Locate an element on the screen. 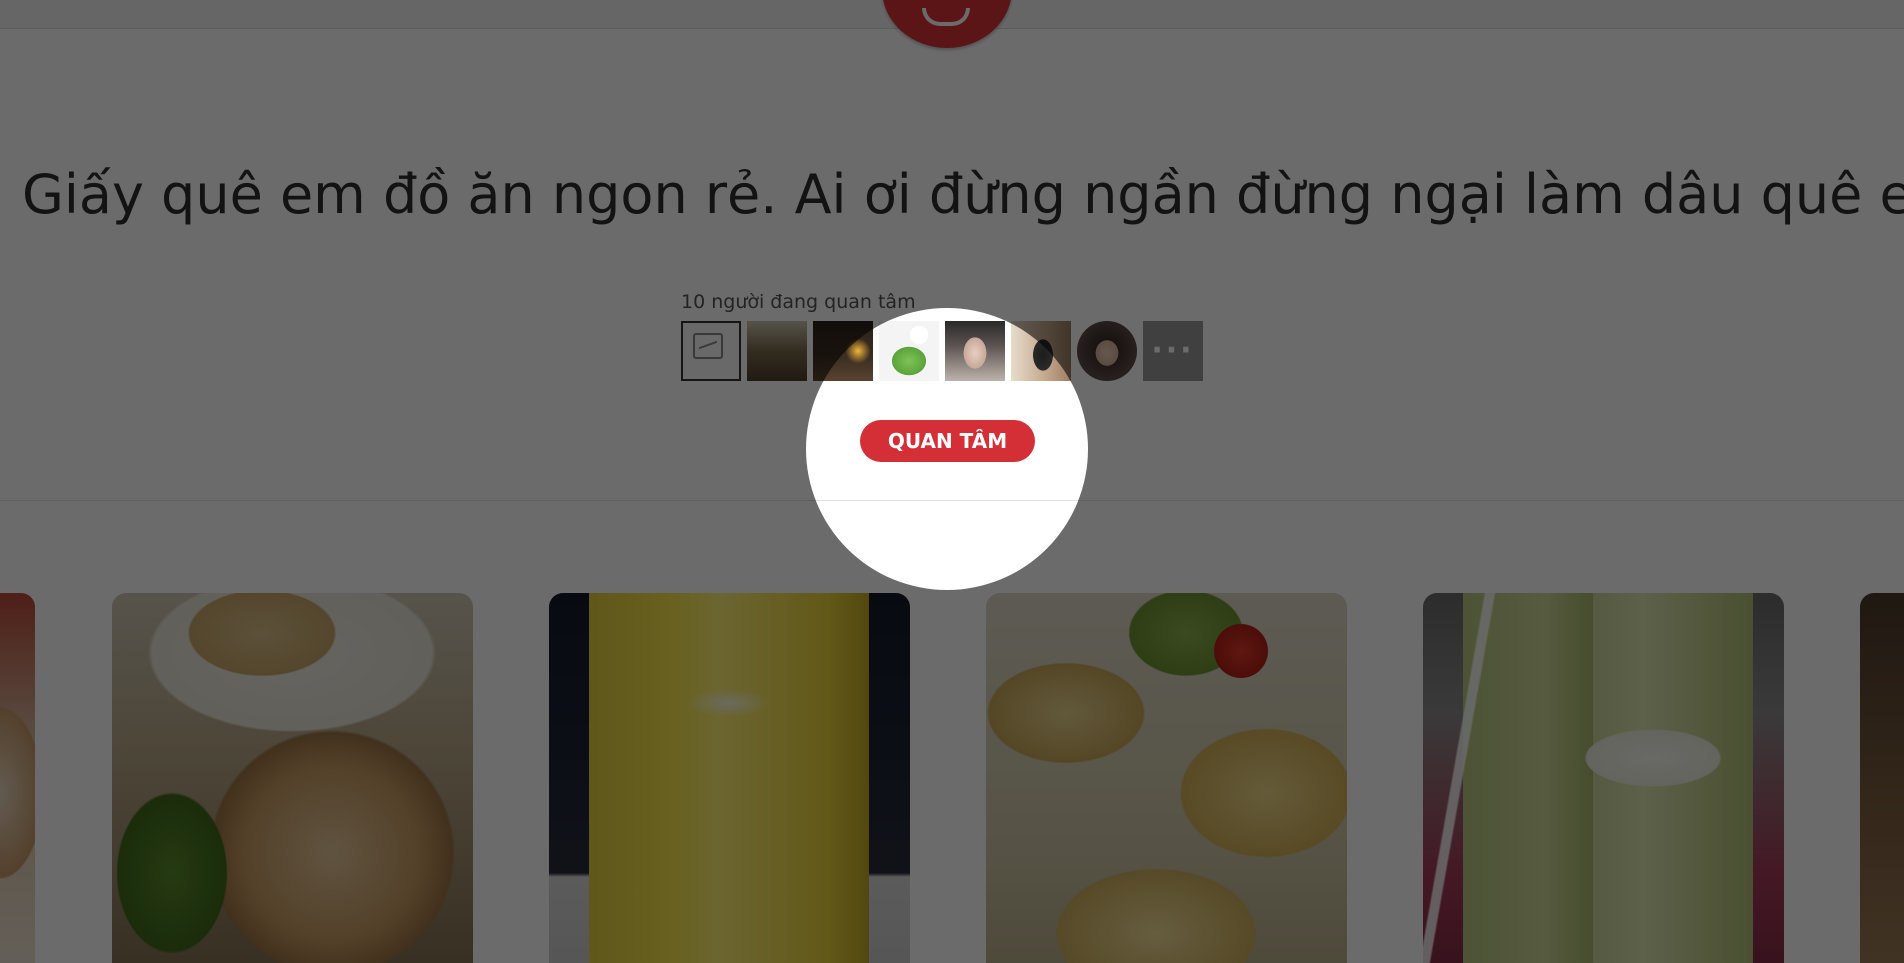  follow-button: QUAN TÂM is located at coordinates (947, 441).